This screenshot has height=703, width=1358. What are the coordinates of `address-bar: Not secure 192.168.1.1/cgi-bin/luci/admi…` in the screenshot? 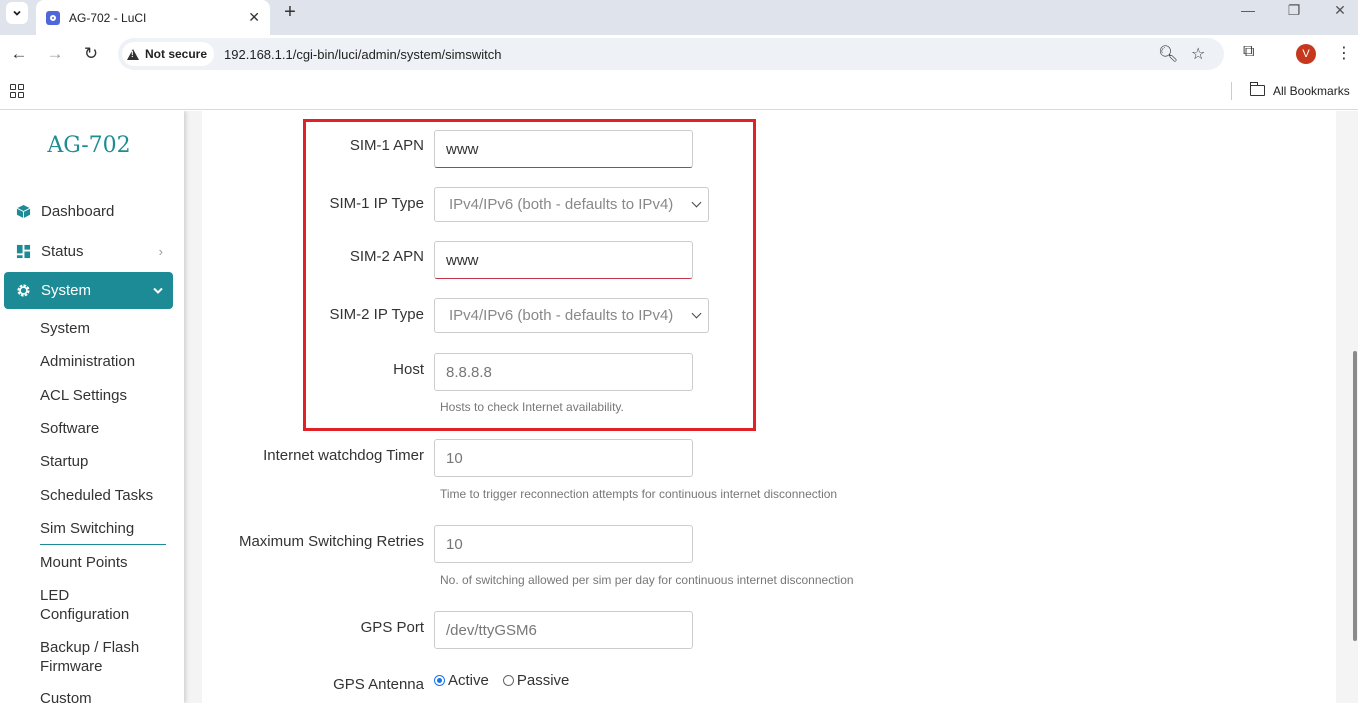 It's located at (671, 54).